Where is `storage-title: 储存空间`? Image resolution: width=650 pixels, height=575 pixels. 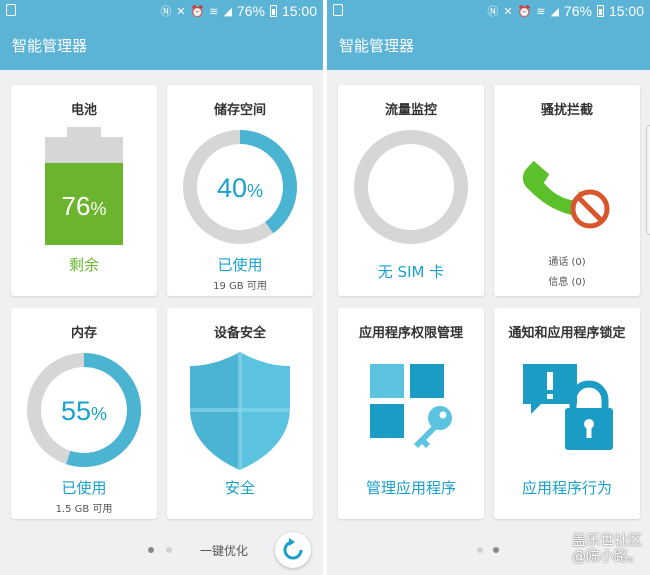
storage-title: 储存空间 is located at coordinates (239, 110).